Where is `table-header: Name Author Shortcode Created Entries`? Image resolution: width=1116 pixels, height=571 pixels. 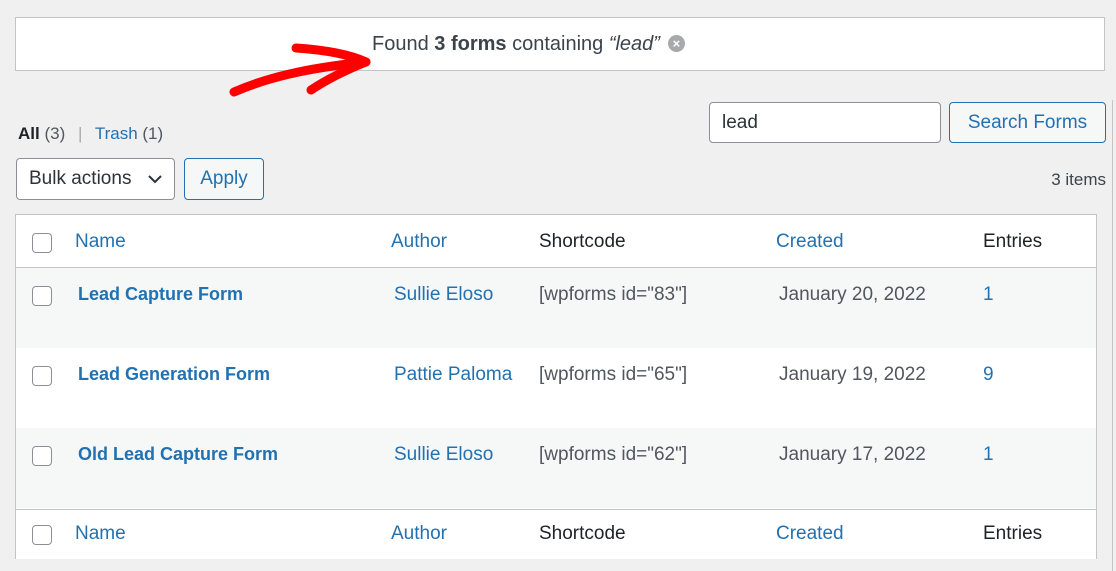 table-header: Name Author Shortcode Created Entries is located at coordinates (556, 241).